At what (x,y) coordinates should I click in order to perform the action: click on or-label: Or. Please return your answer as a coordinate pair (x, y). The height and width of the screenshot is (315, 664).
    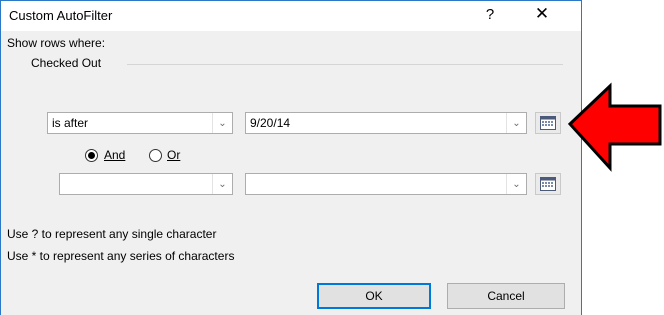
    Looking at the image, I should click on (174, 155).